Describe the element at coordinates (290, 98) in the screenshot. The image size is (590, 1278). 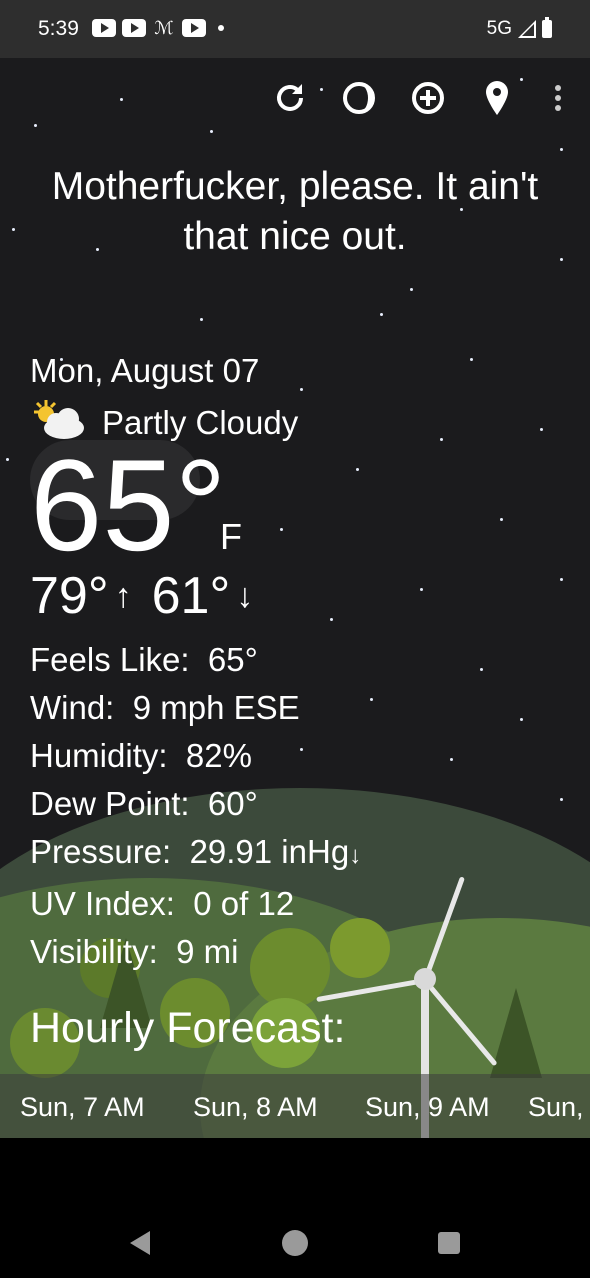
I see `refresh-icon` at that location.